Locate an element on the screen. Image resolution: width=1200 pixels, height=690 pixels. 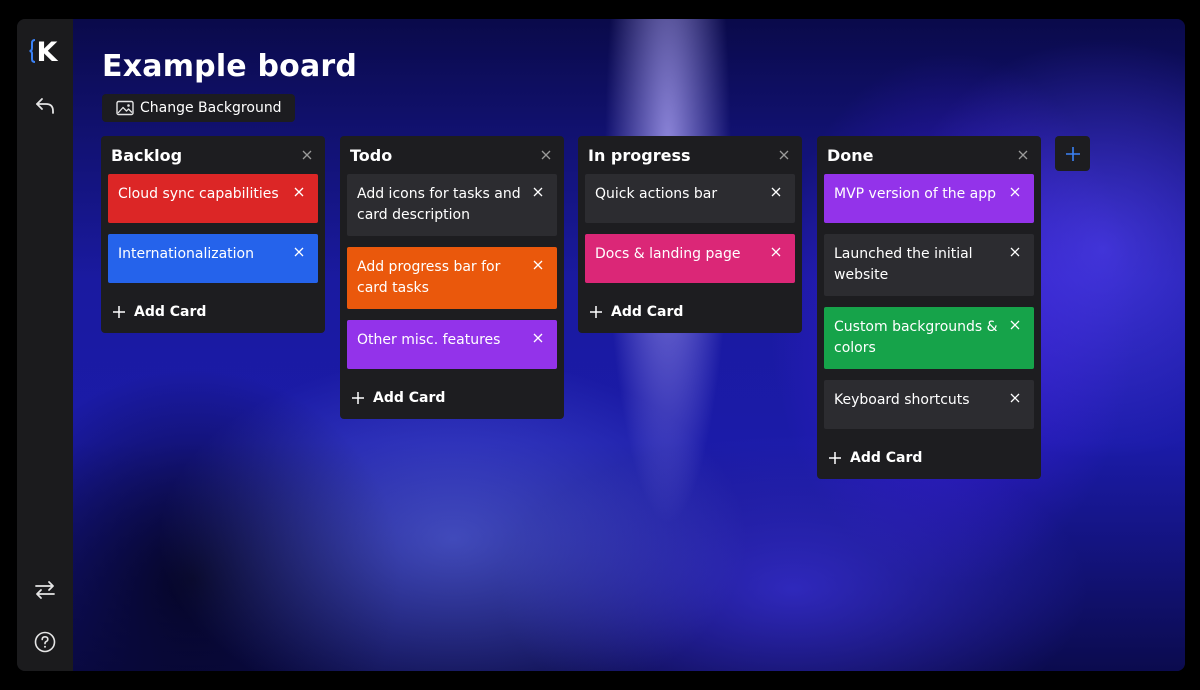
column-header: In progress is located at coordinates (690, 155).